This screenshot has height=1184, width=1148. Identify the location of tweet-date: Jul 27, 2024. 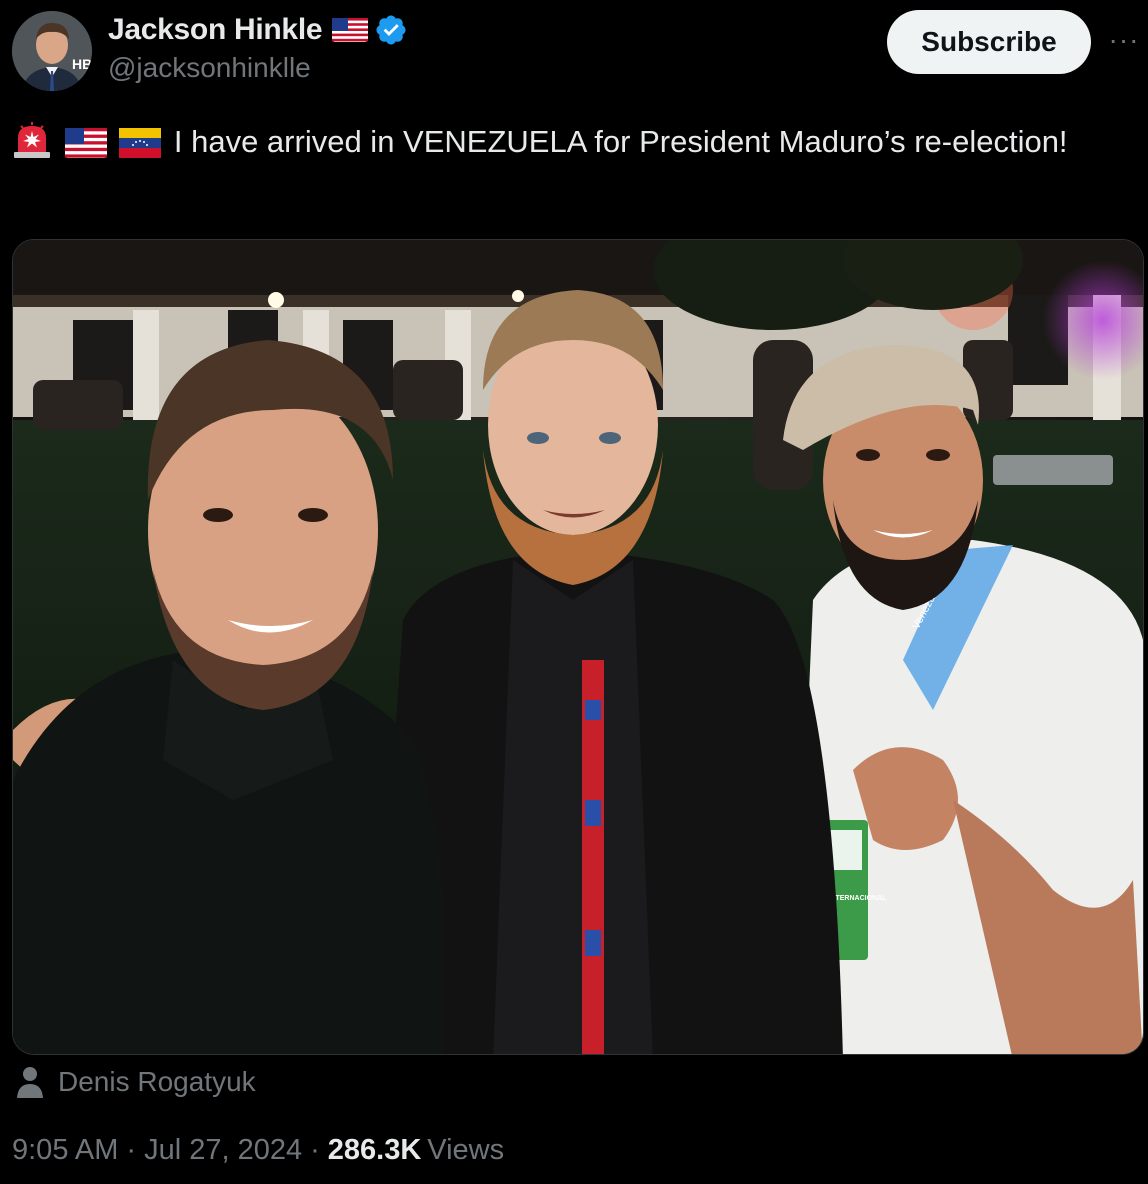
(223, 1150).